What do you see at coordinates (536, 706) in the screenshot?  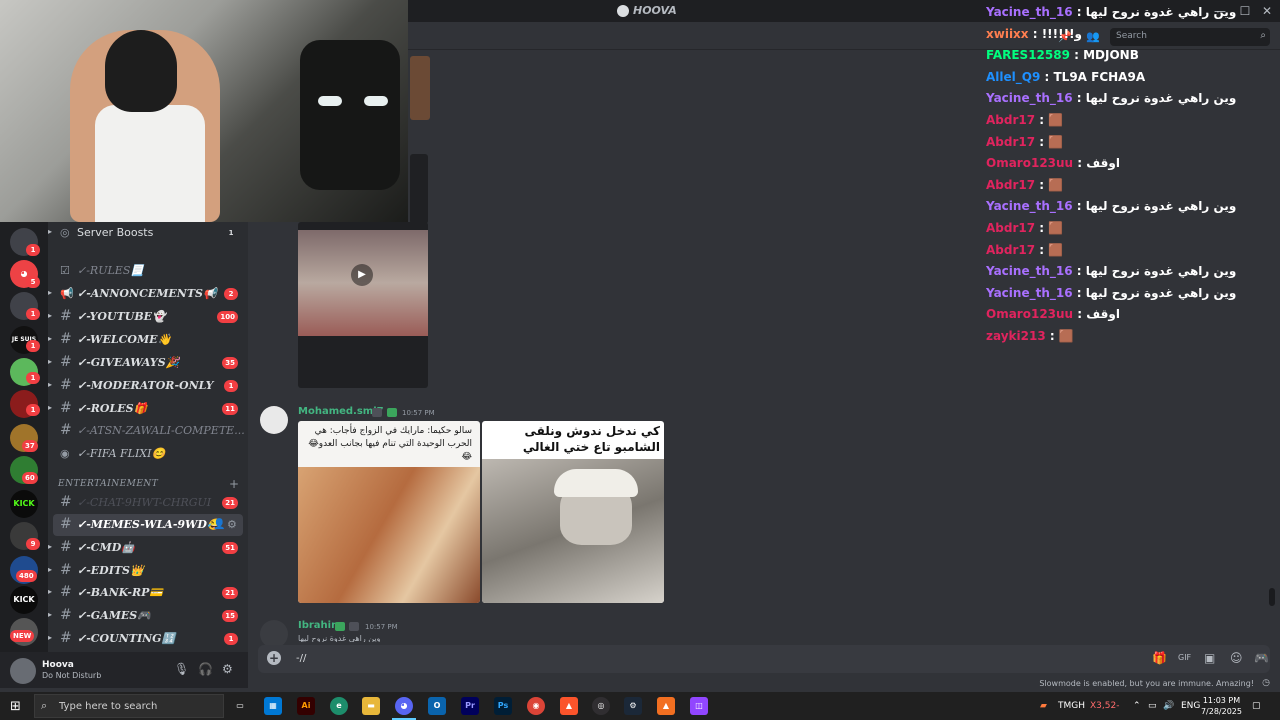 I see `chrome-icon: ◉` at bounding box center [536, 706].